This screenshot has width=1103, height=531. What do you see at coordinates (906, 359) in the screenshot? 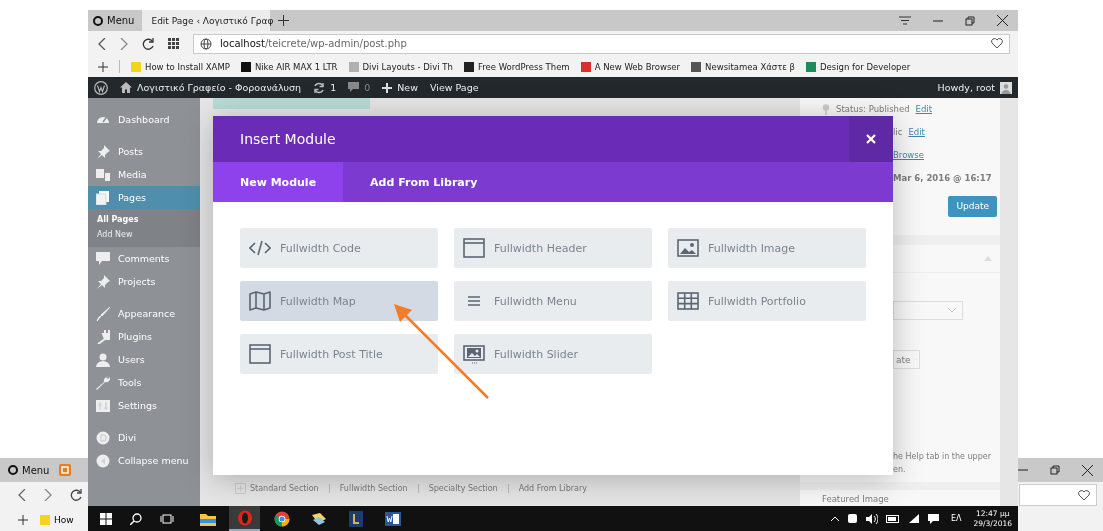
I see `template-dropdown: ate` at bounding box center [906, 359].